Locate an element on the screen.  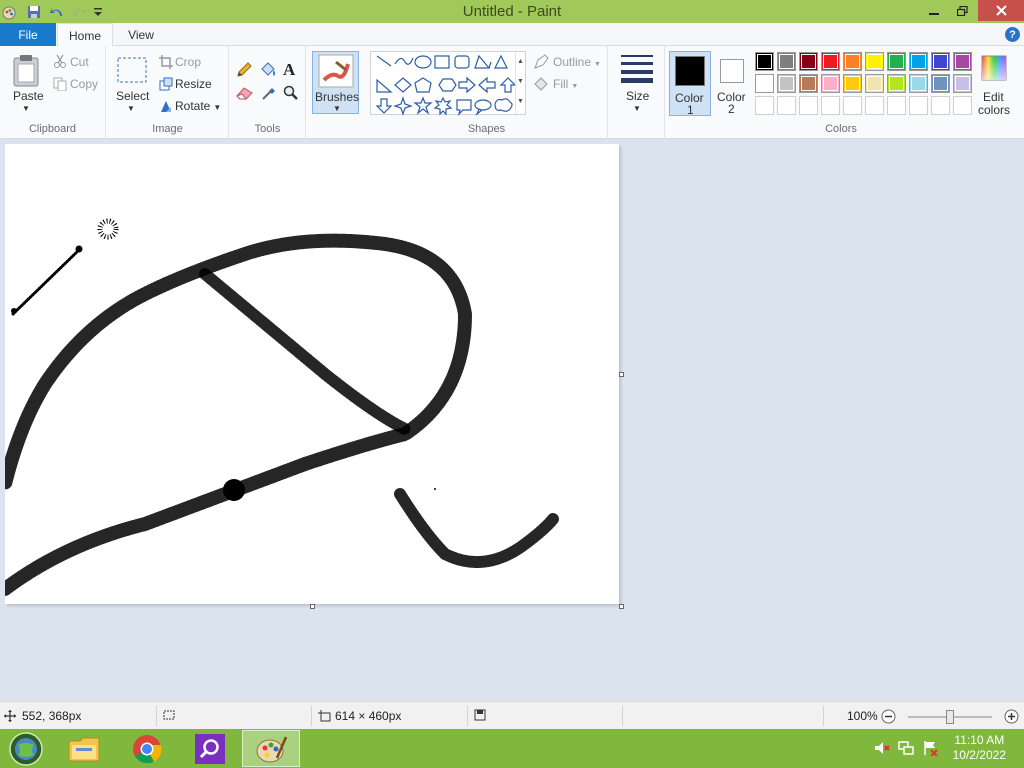
crop-button: Crop is located at coordinates (188, 62).